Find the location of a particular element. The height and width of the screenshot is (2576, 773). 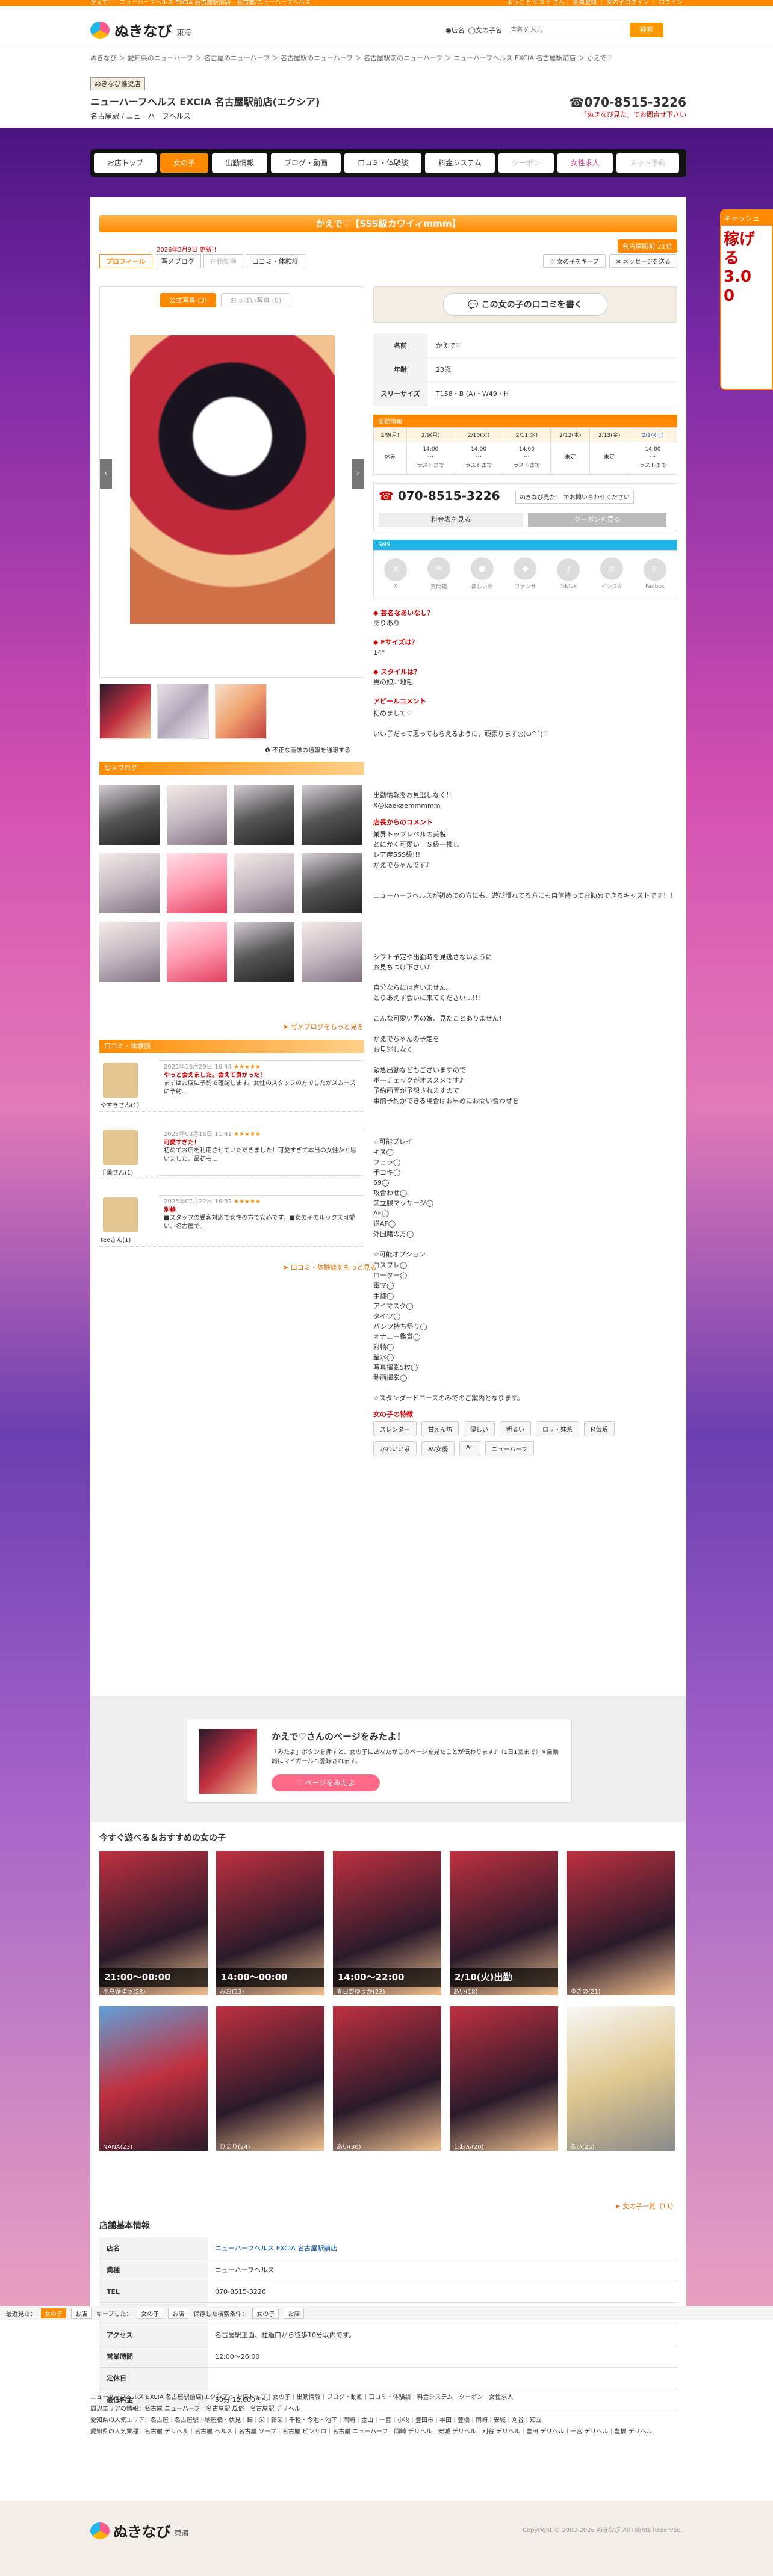

keep-girl-button: 女の子 is located at coordinates (150, 2313).